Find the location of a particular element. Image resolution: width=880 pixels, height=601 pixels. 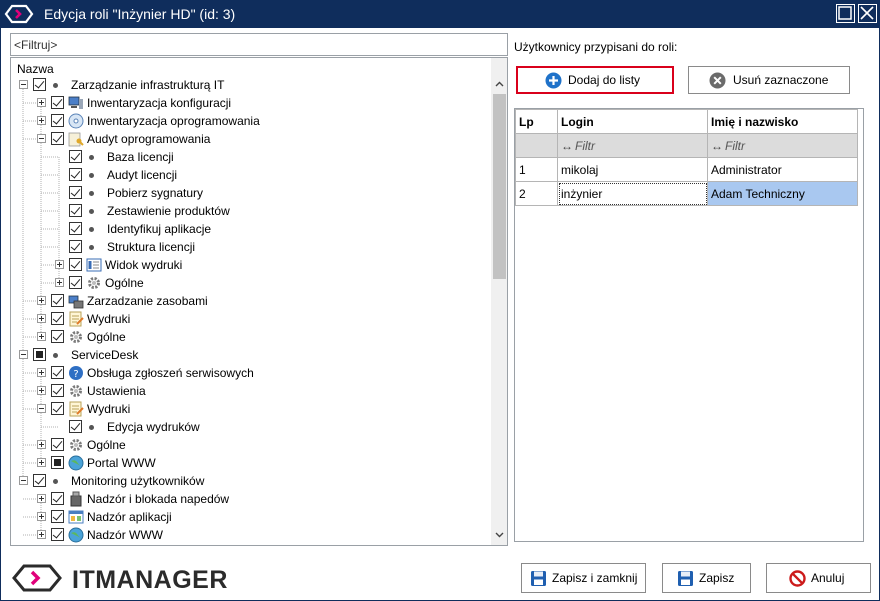

column-header-lp: Lp is located at coordinates (536, 121).